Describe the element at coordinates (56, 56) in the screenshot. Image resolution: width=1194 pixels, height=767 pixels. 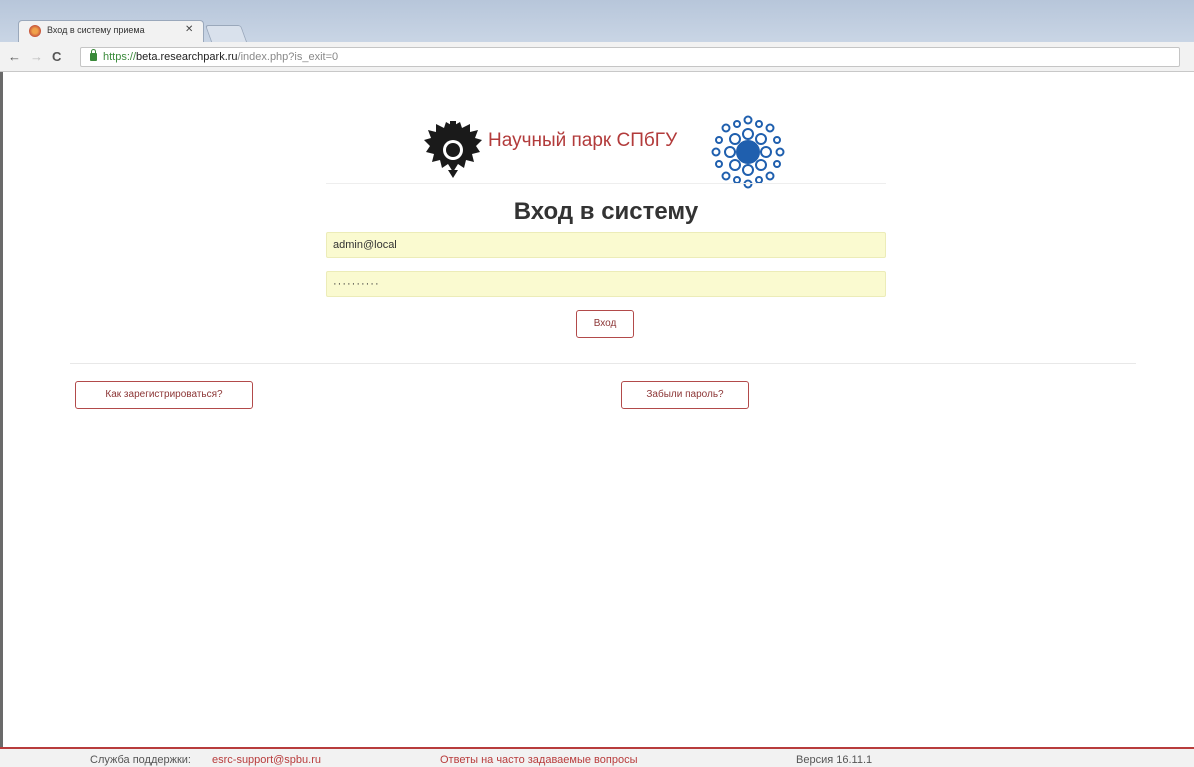
I see `reload-icon: C` at that location.